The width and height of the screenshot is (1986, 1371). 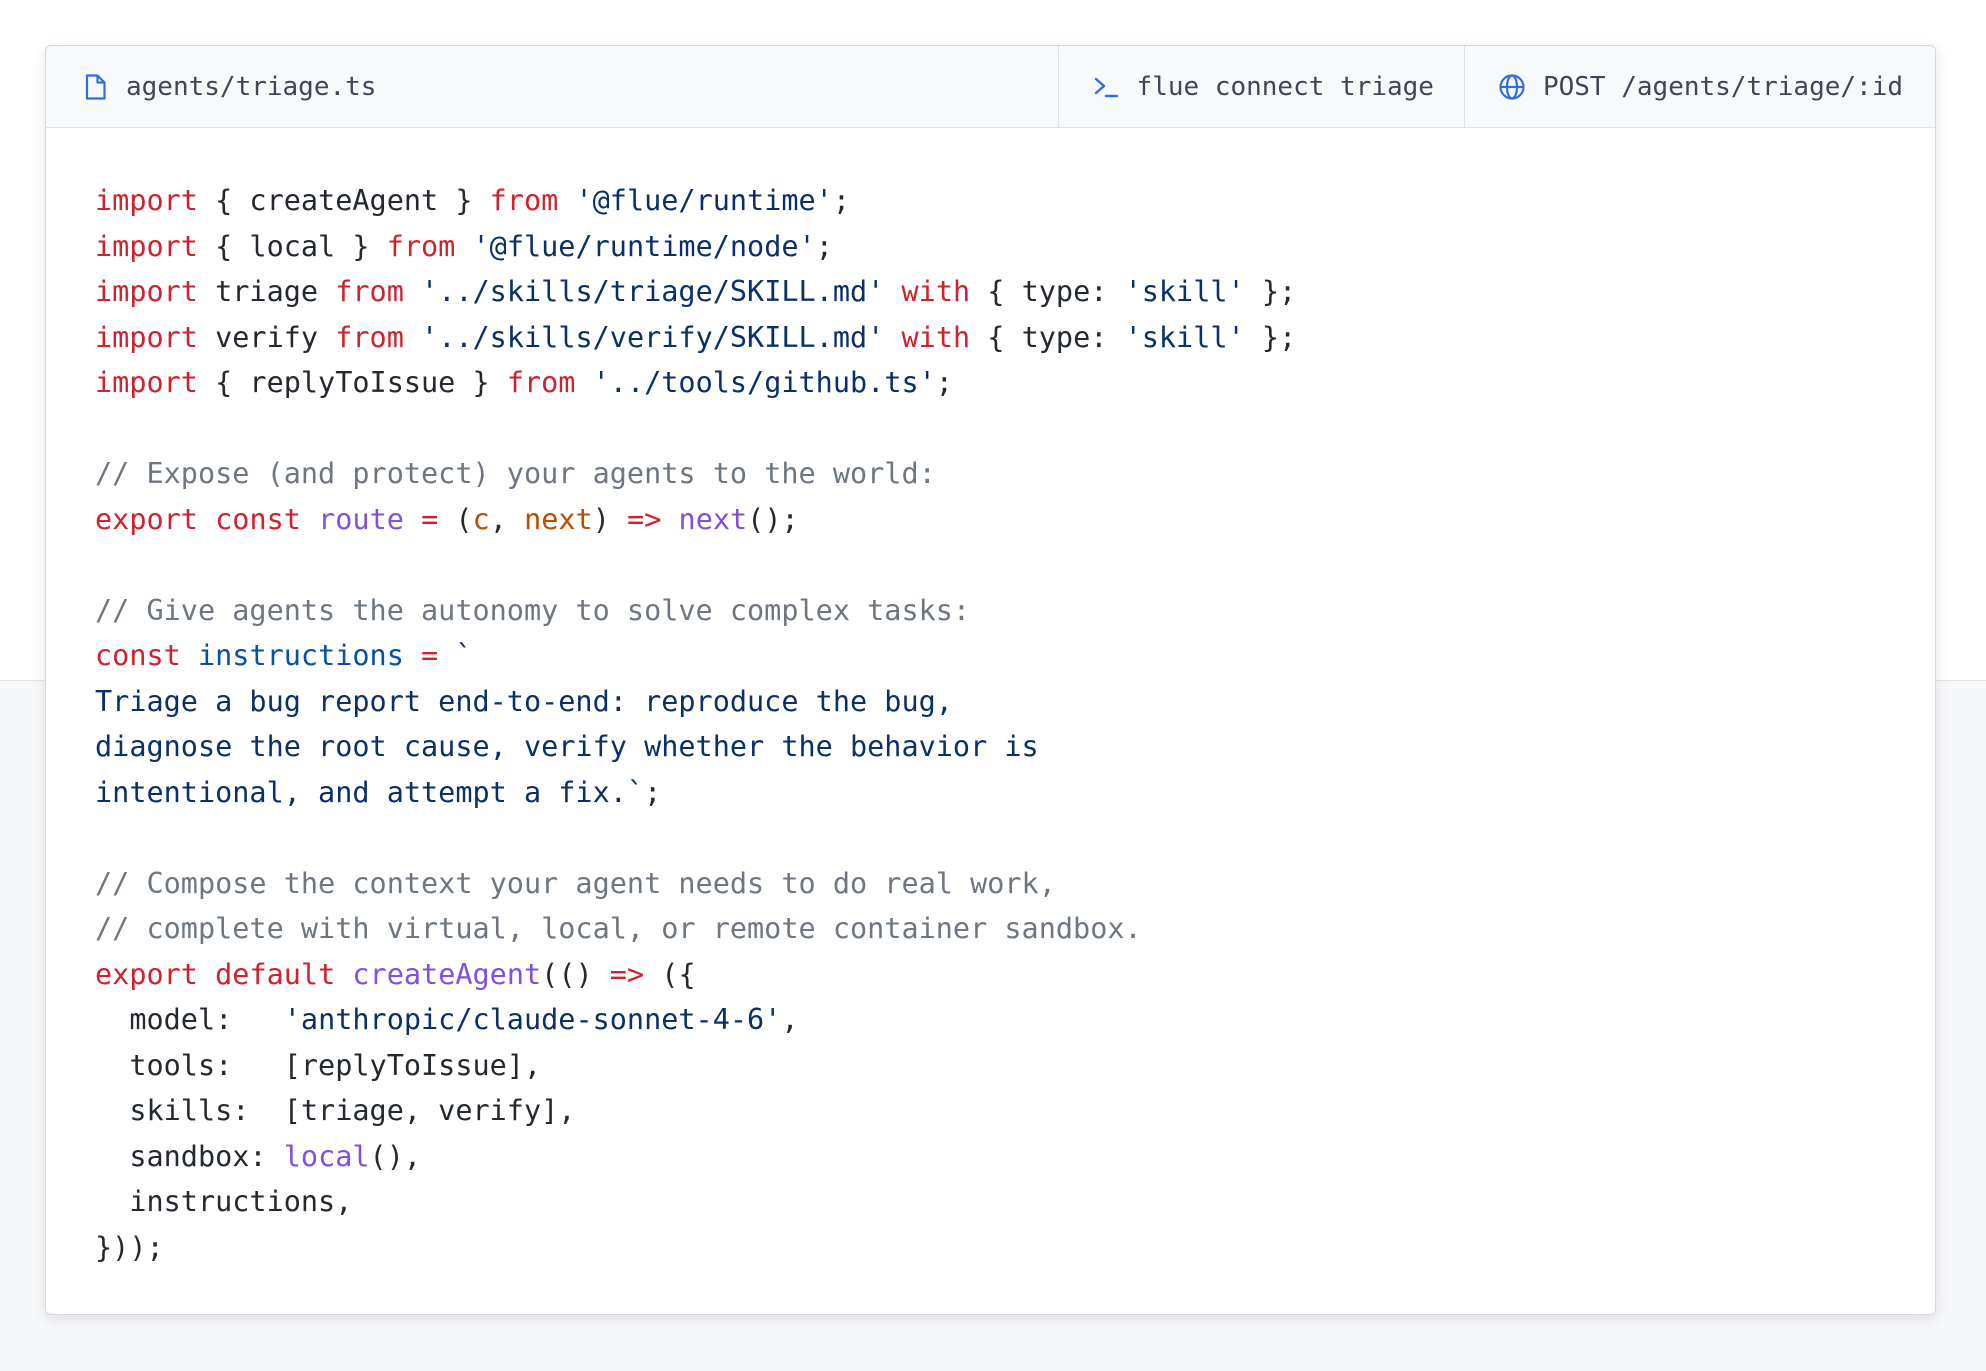 What do you see at coordinates (430, 519) in the screenshot?
I see `code-token-keyword: =` at bounding box center [430, 519].